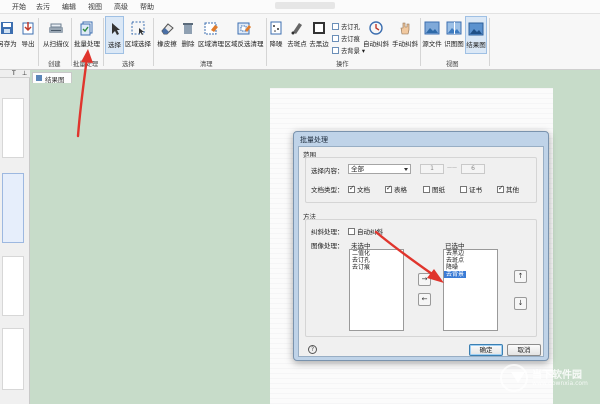  I want to click on thumbnail-panel, so click(15, 241).